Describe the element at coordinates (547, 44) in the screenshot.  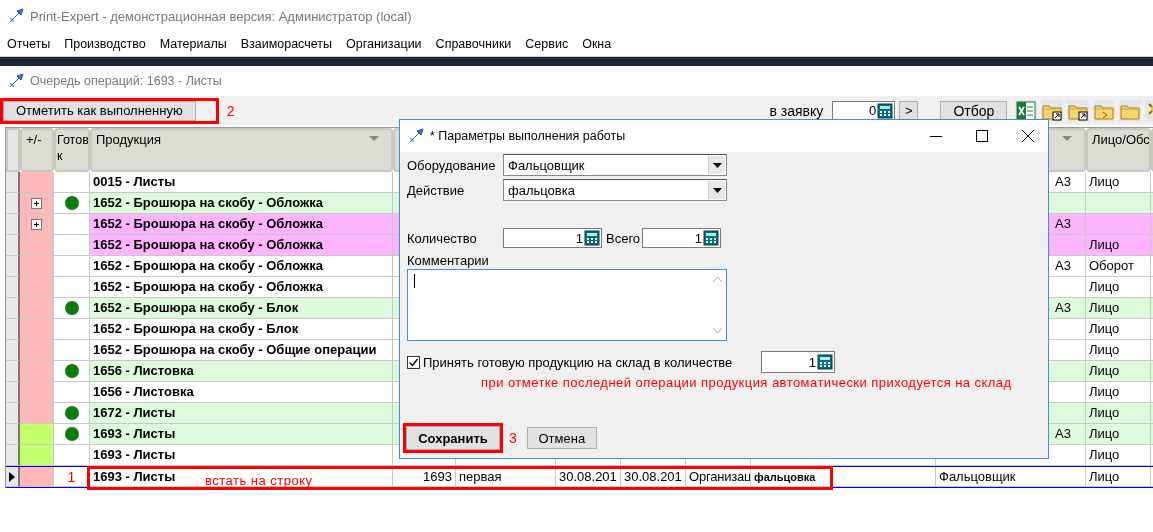
I see `menu-item: Сервис` at that location.